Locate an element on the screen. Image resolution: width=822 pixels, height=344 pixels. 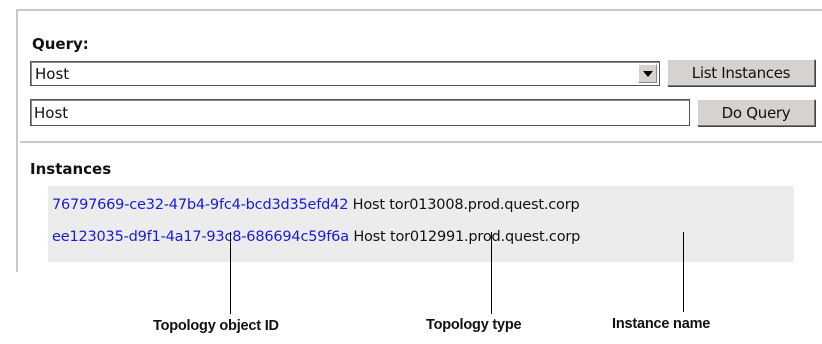
instance-id-link: ee123035-d9f1-4a17-93c8-686694c59f6a is located at coordinates (200, 237).